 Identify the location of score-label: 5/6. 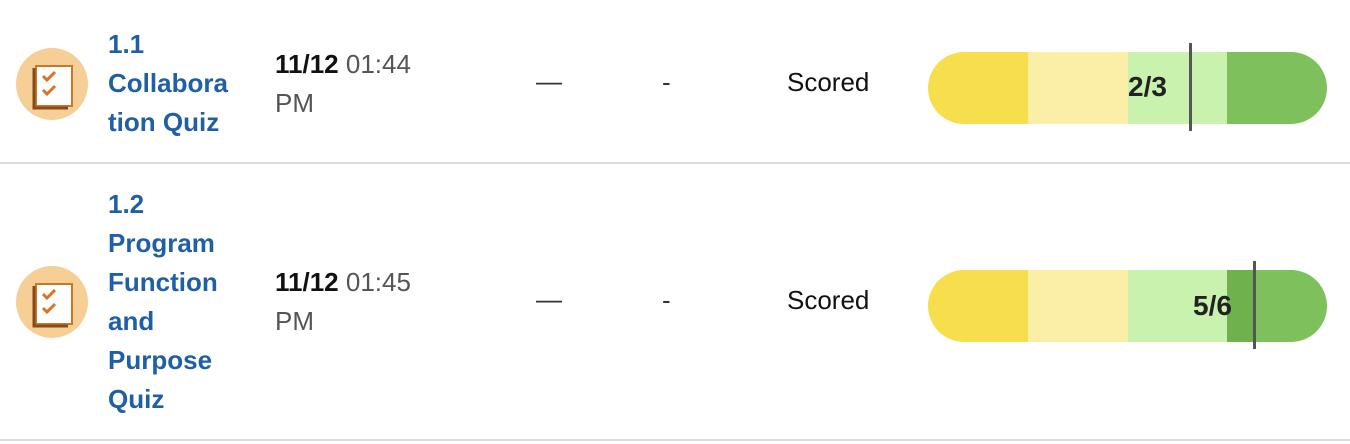
(1212, 305).